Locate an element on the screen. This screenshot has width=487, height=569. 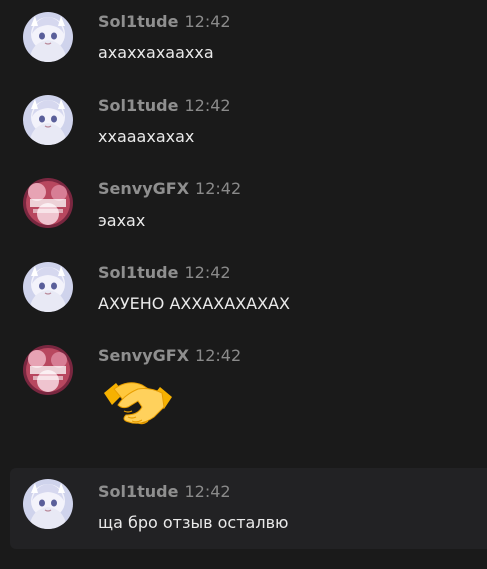
message-item: Sol1tude 12:42 ххааахахах is located at coordinates (248, 130).